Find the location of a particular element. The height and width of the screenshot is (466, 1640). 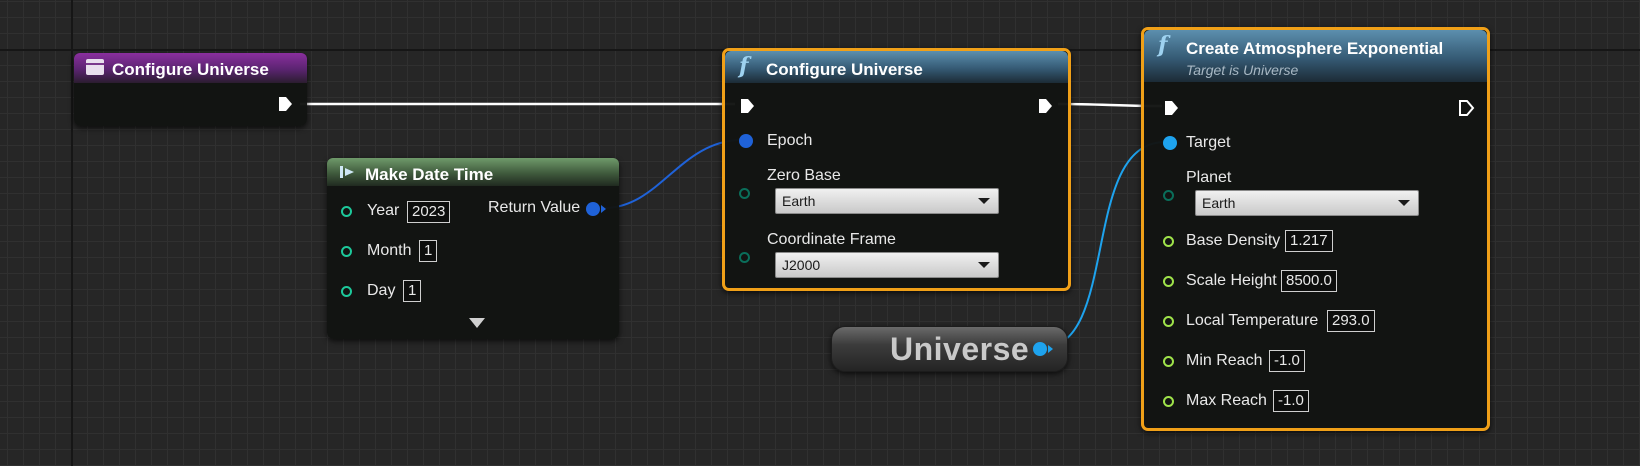

event-node-header: Configure Universe is located at coordinates (190, 68).